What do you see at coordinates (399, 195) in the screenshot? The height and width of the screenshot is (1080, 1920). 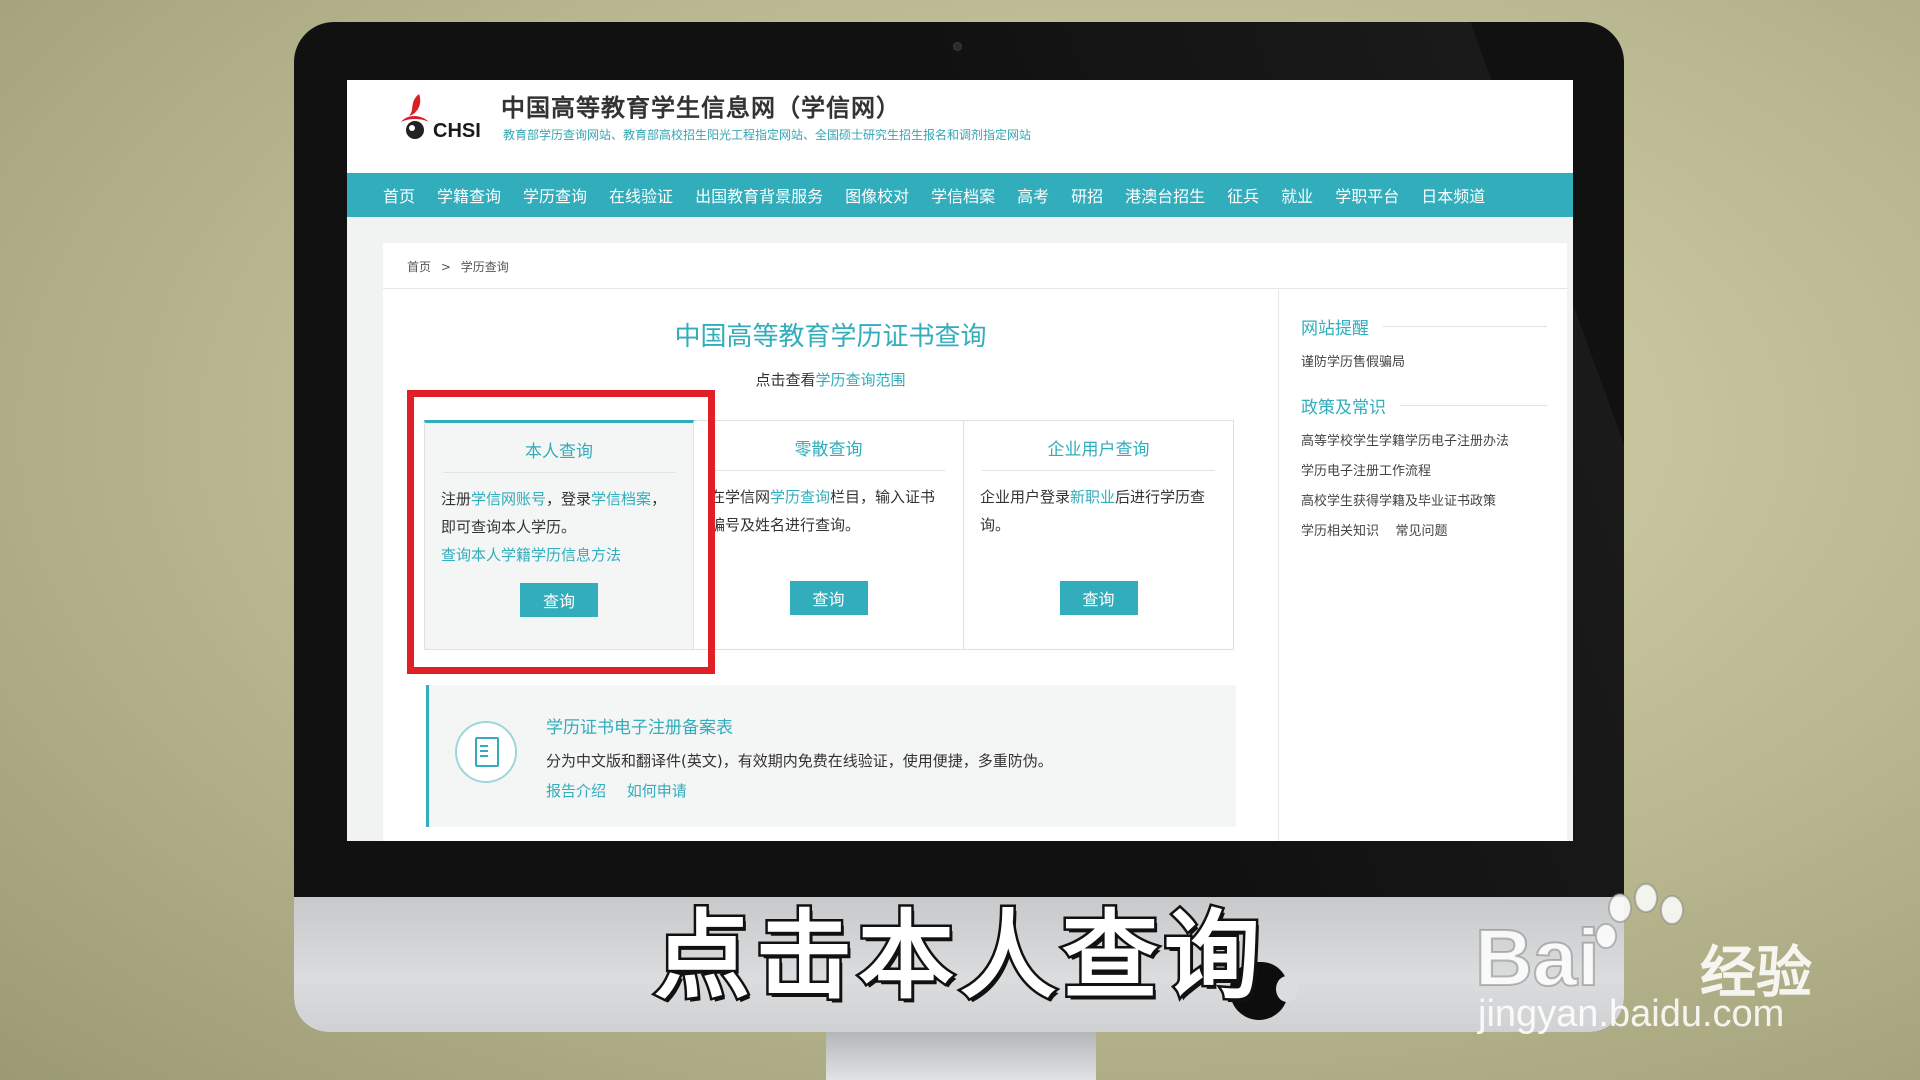 I see `nav-item-home: 首页` at bounding box center [399, 195].